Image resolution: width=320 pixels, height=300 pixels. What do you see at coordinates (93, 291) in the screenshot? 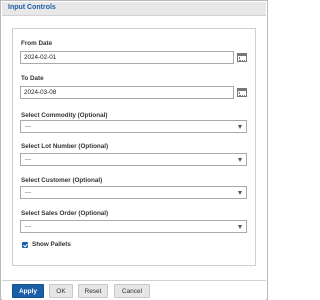
I see `reset-button: Reset` at bounding box center [93, 291].